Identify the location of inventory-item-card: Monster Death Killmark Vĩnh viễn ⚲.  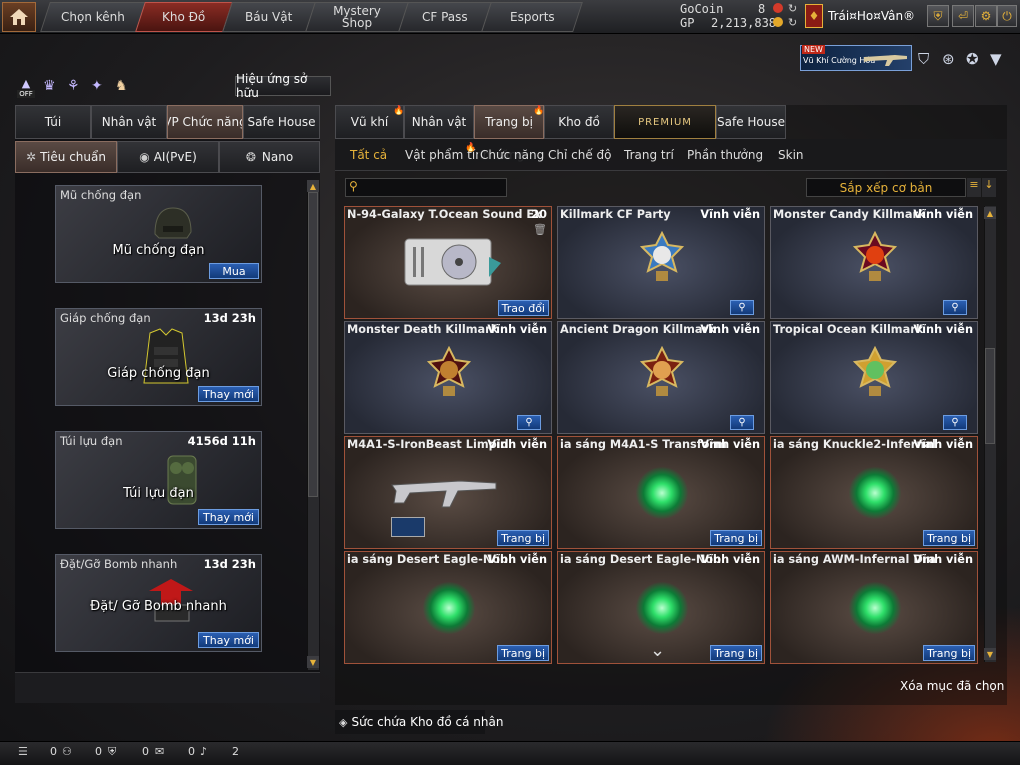
(448, 377).